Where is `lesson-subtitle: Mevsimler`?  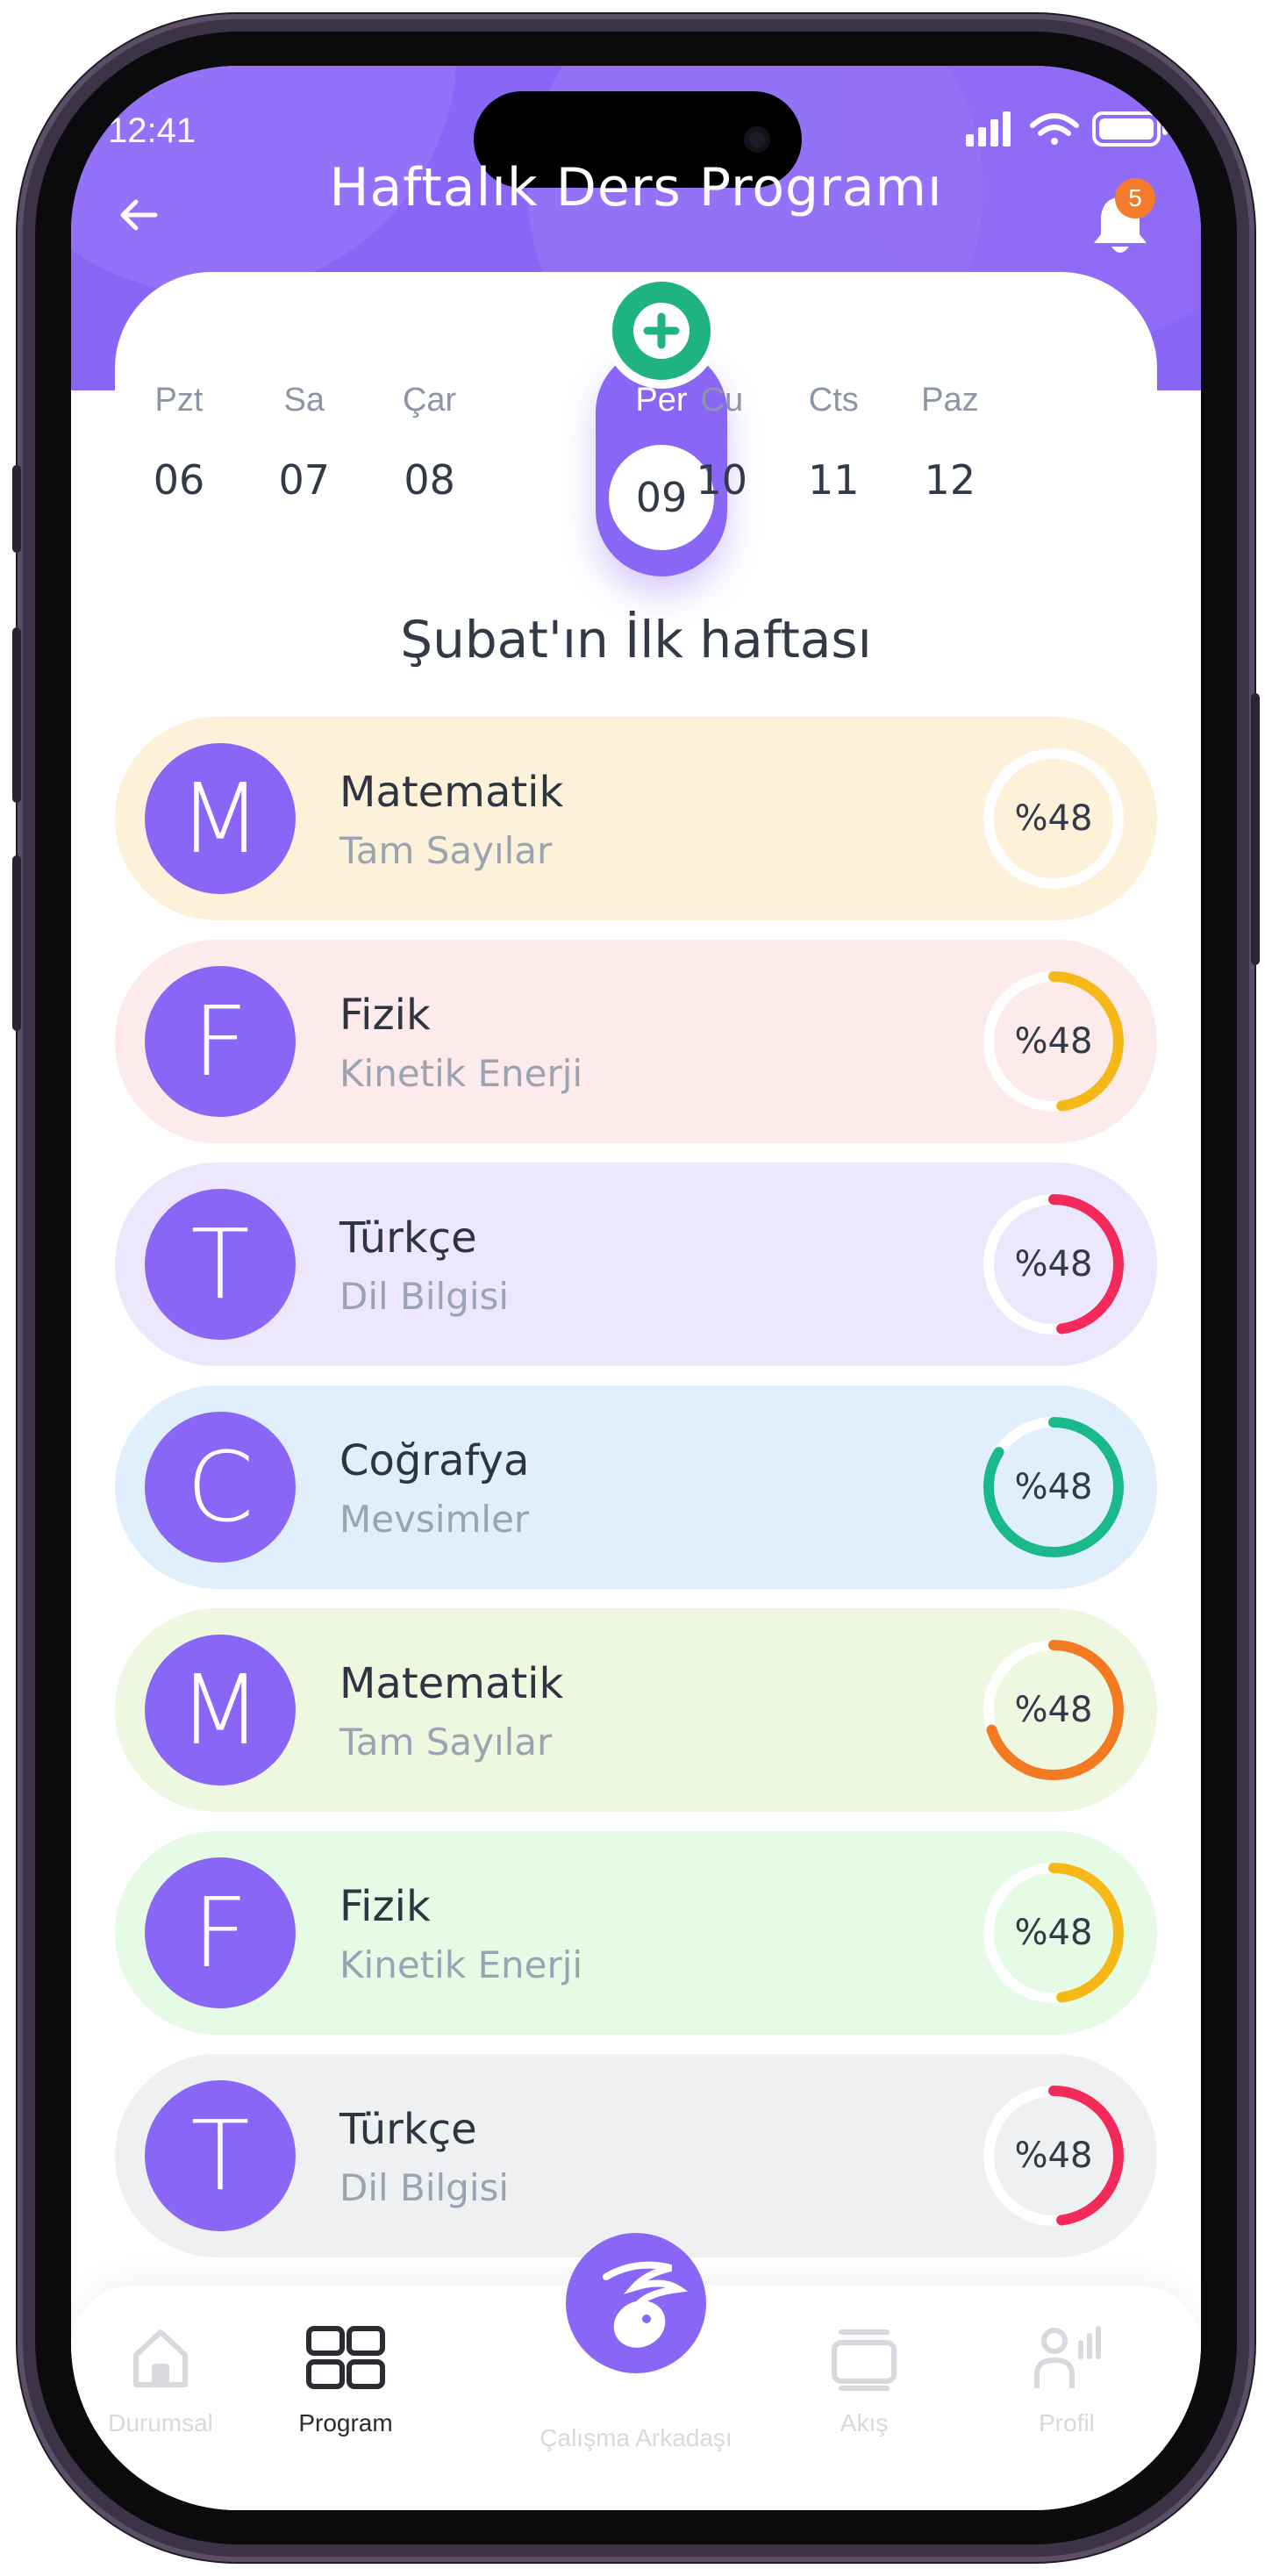 lesson-subtitle: Mevsimler is located at coordinates (434, 1519).